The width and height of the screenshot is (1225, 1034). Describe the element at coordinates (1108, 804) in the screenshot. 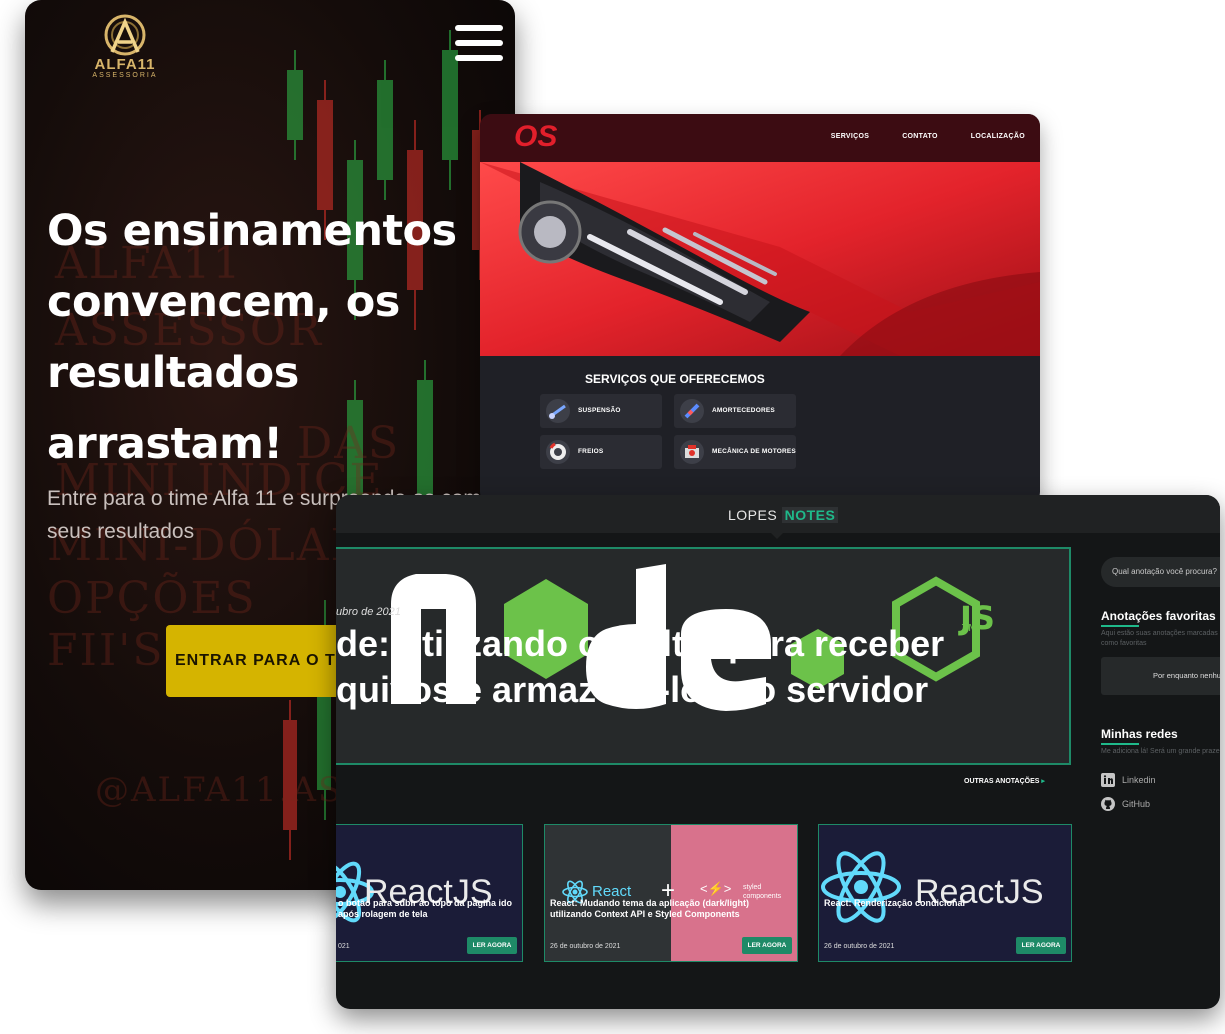

I see `github-icon` at that location.